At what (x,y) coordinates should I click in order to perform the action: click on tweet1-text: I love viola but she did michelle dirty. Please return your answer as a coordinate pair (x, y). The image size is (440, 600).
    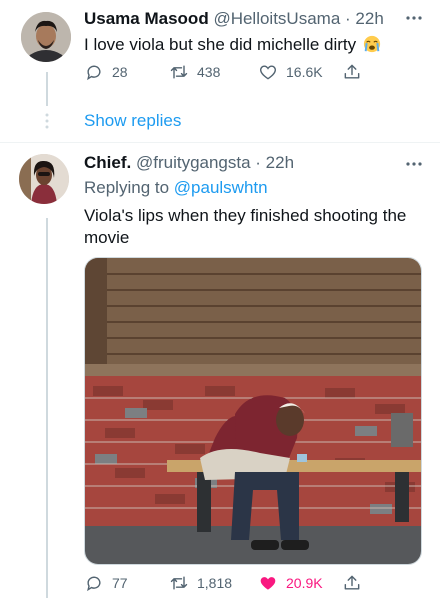
    Looking at the image, I should click on (220, 44).